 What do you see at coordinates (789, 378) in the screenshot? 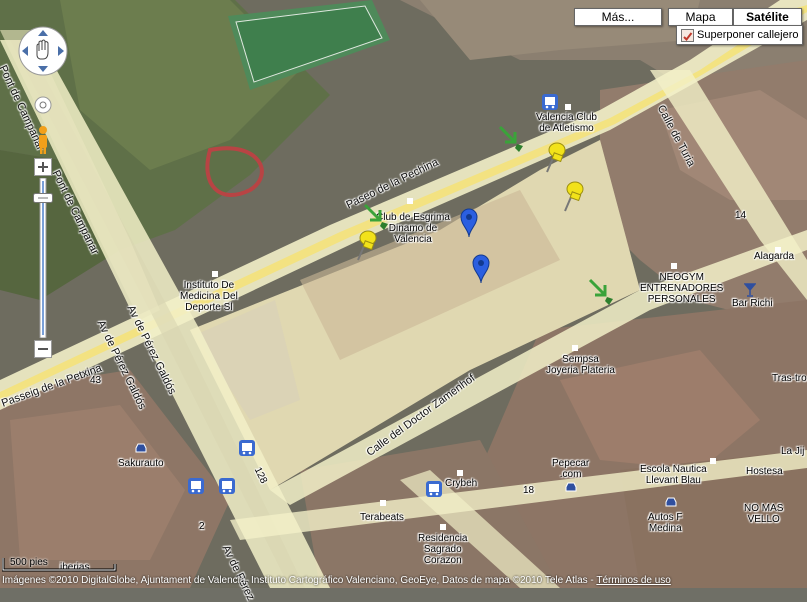
I see `place-tras-tro: Tras-tro` at bounding box center [789, 378].